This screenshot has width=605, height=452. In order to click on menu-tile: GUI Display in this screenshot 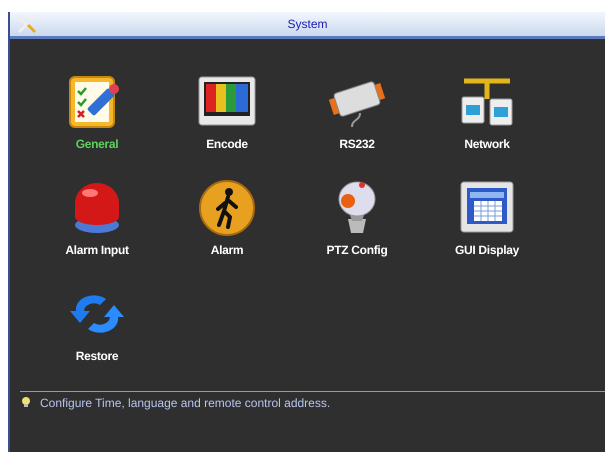, I will do `click(487, 218)`.